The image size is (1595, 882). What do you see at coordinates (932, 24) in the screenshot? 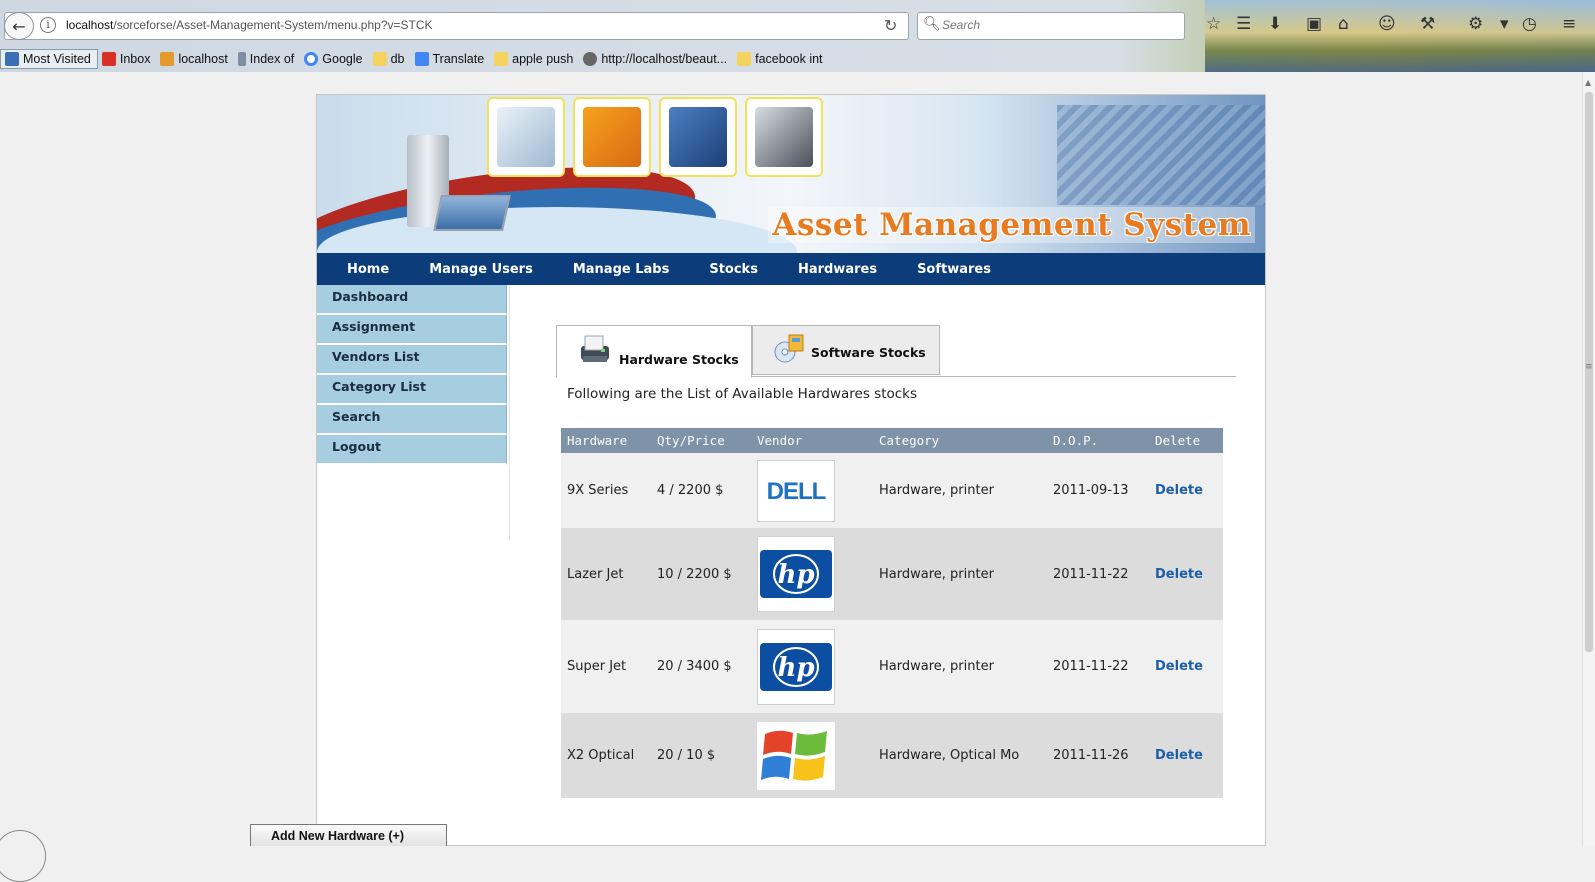
I see `search-icon: 🔍︎` at bounding box center [932, 24].